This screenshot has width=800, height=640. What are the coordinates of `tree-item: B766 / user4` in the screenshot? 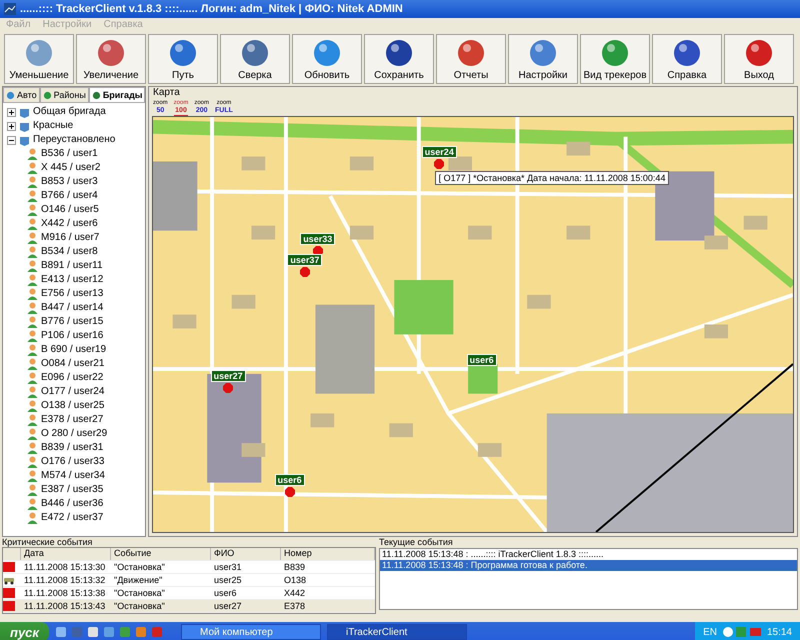 It's located at (69, 196).